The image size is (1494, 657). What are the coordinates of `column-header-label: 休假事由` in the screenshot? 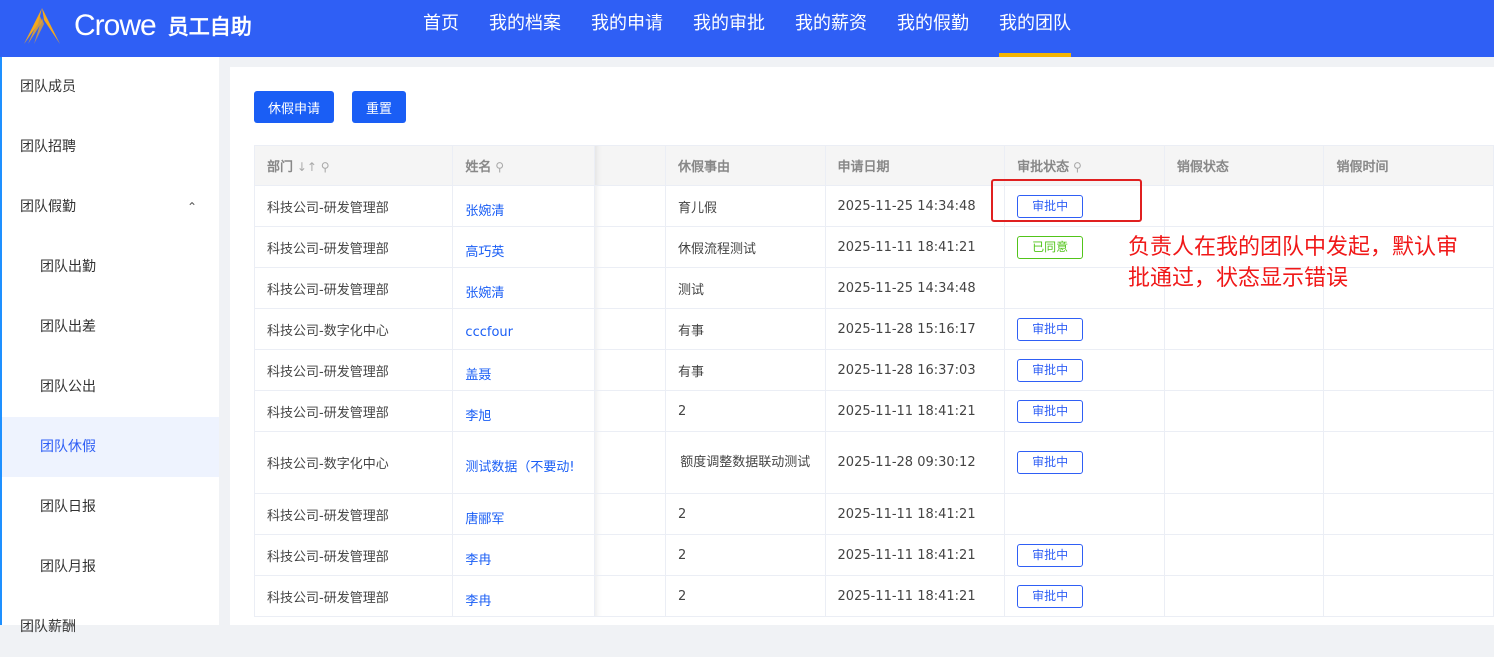 It's located at (703, 167).